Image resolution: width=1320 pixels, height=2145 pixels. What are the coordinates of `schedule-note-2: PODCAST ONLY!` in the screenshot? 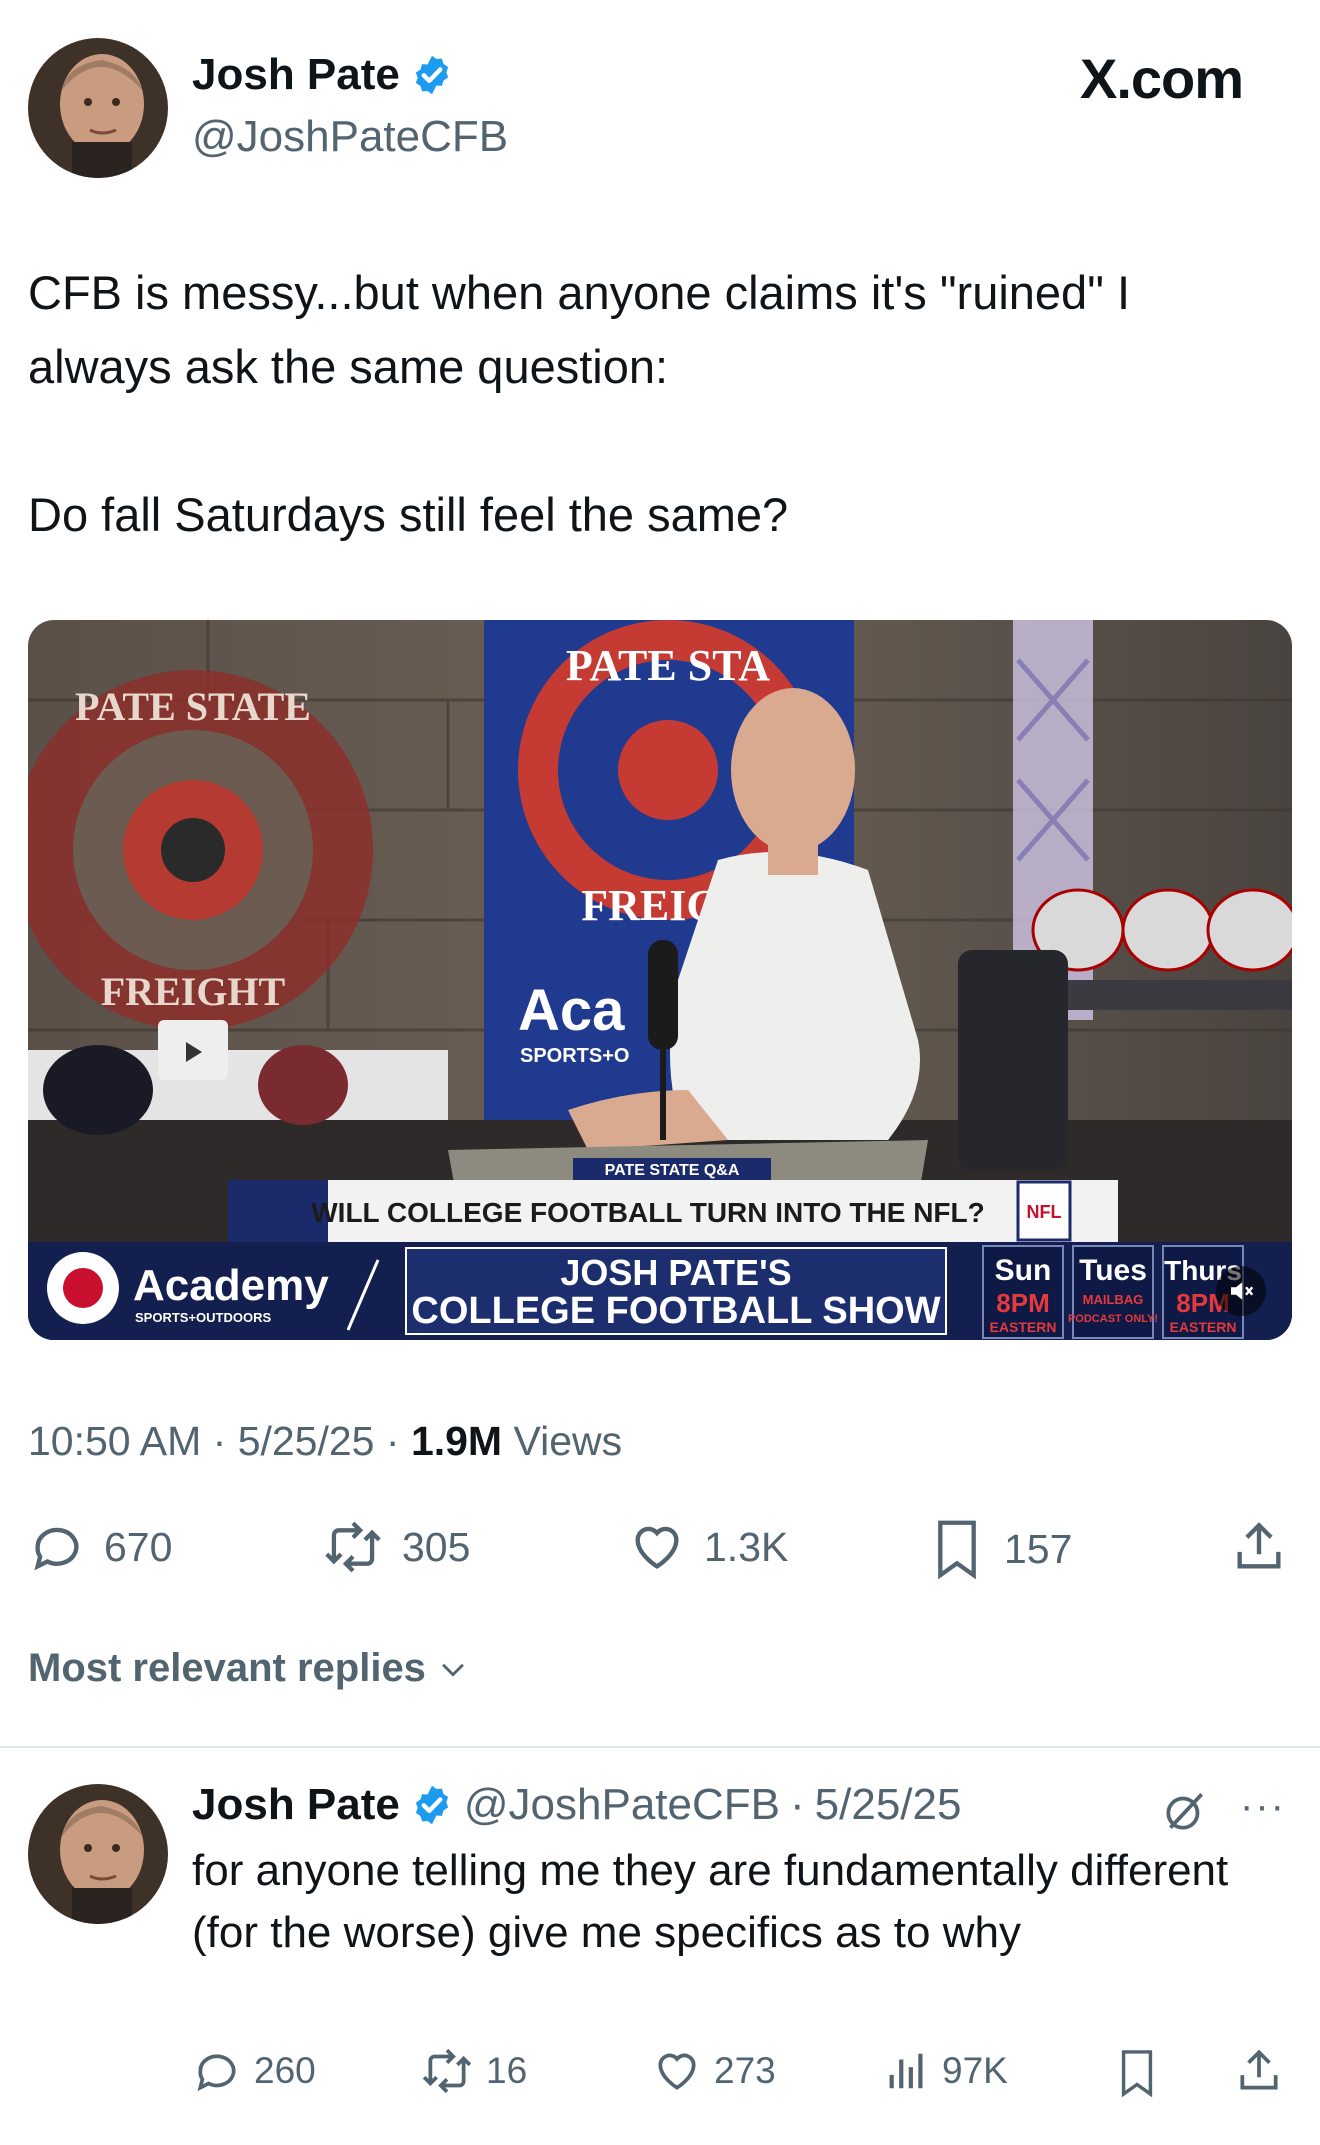 It's located at (1113, 1319).